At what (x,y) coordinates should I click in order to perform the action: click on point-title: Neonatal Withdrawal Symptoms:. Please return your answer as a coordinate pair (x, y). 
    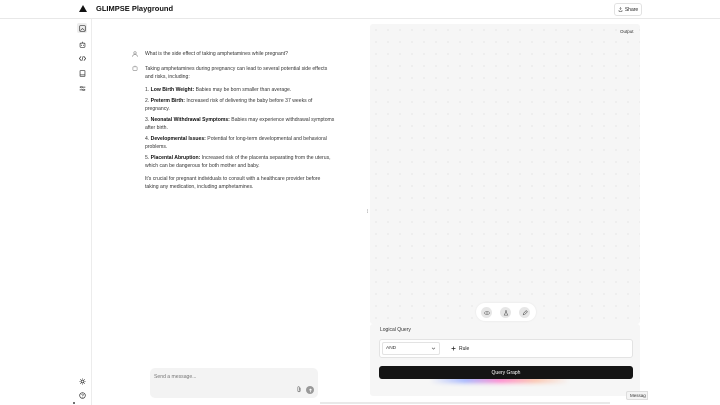
    Looking at the image, I should click on (190, 120).